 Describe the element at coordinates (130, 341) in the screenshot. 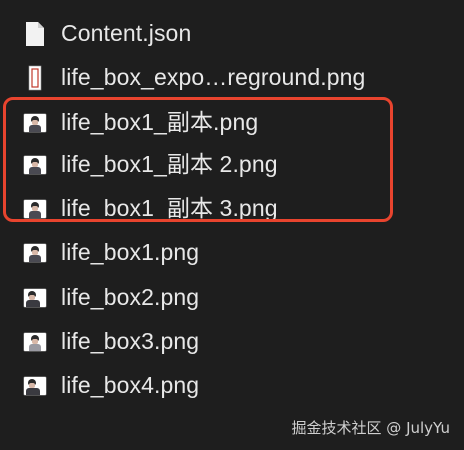

I see `file-name: life_box3.png` at that location.